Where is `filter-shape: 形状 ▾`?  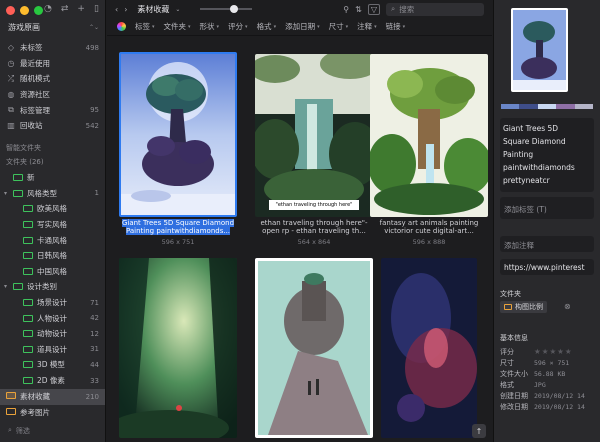 filter-shape: 形状 ▾ is located at coordinates (210, 26).